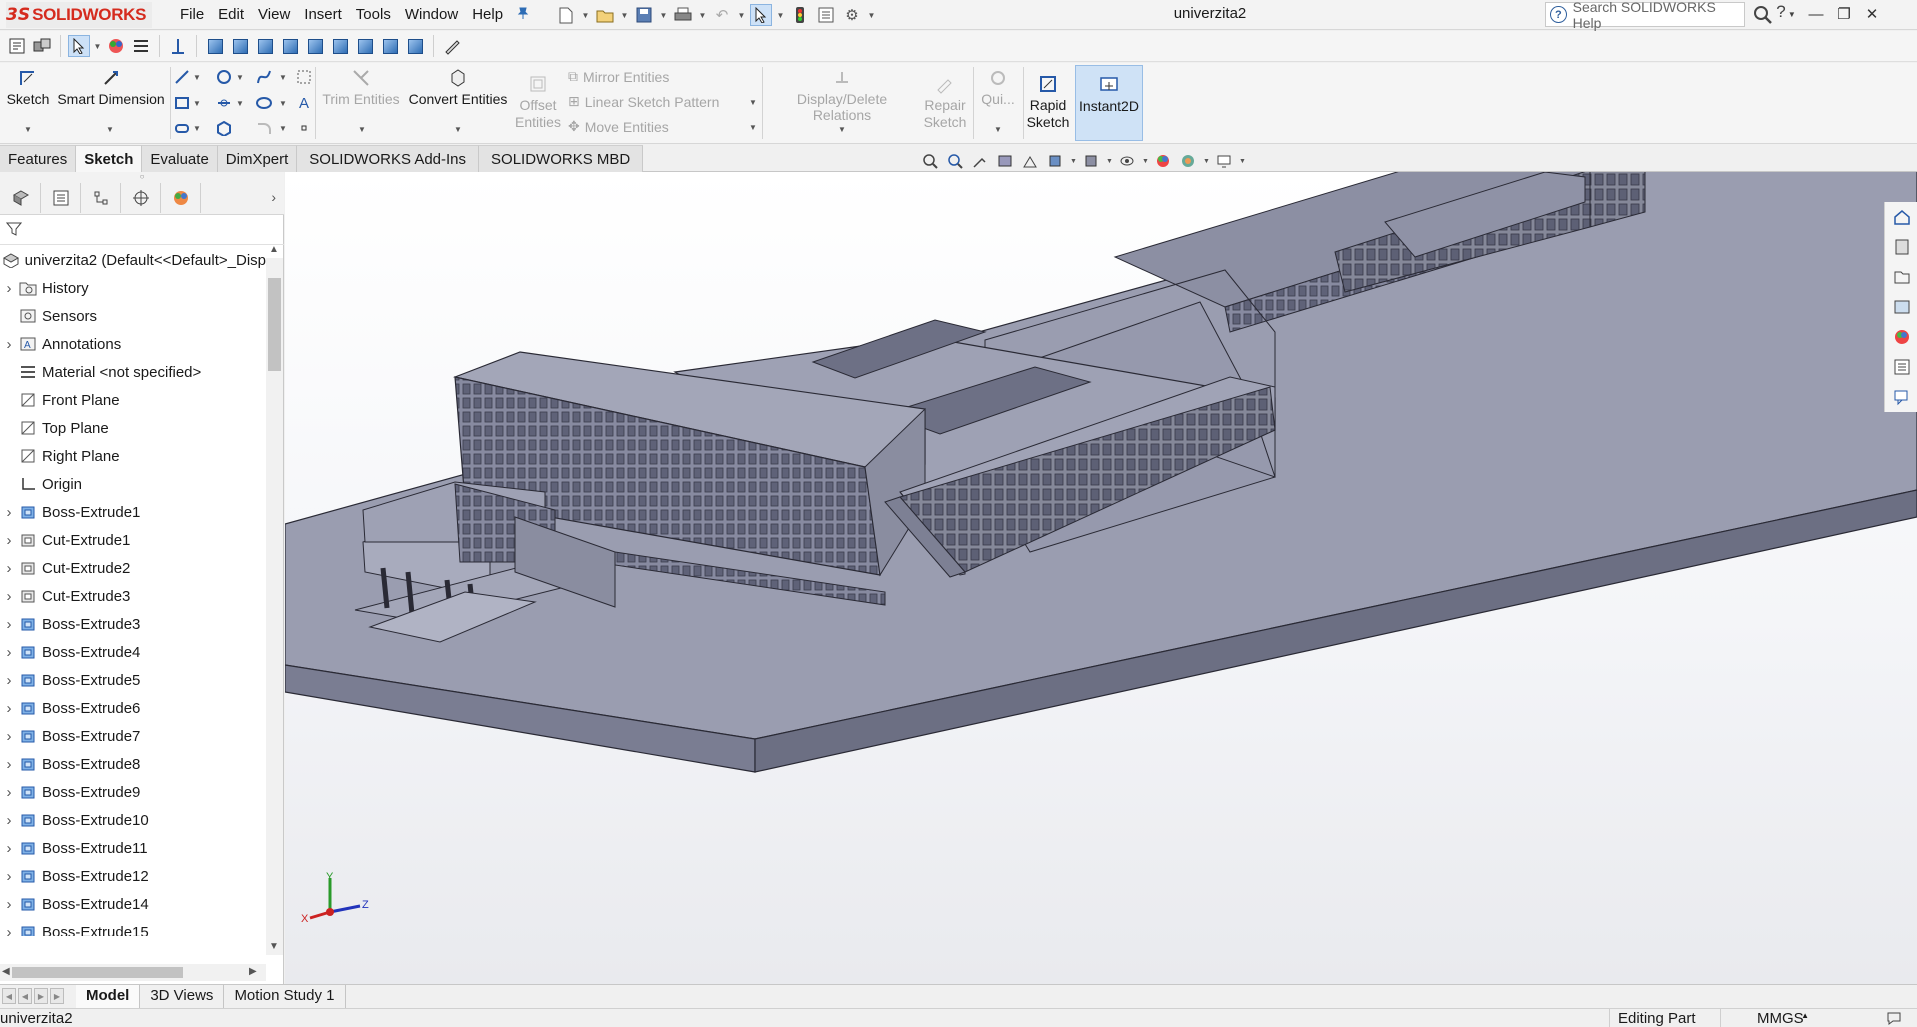 The width and height of the screenshot is (1917, 1027). What do you see at coordinates (800, 15) in the screenshot?
I see `rebuild-traffic-light-icon` at bounding box center [800, 15].